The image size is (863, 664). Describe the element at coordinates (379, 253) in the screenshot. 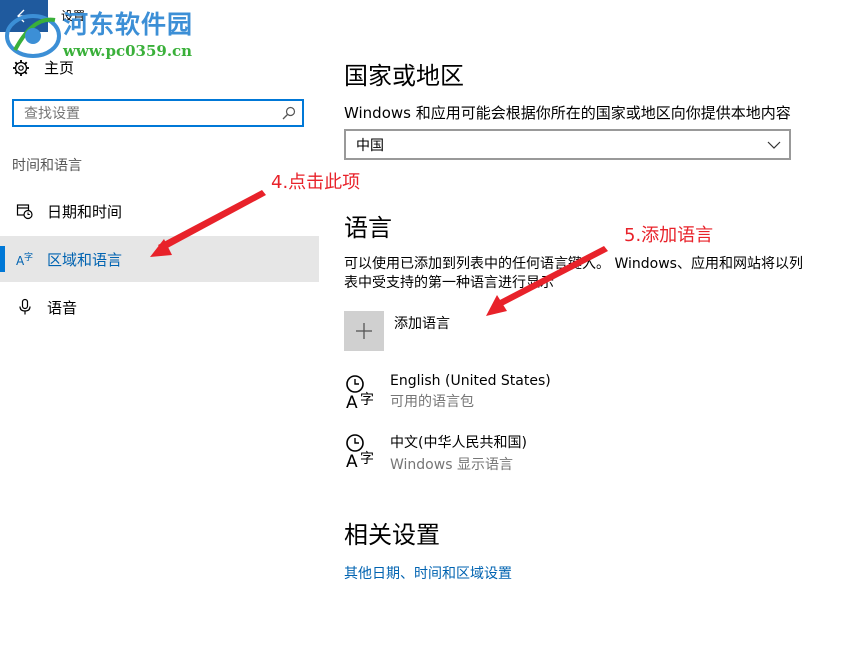

I see `annotation-arrows` at that location.